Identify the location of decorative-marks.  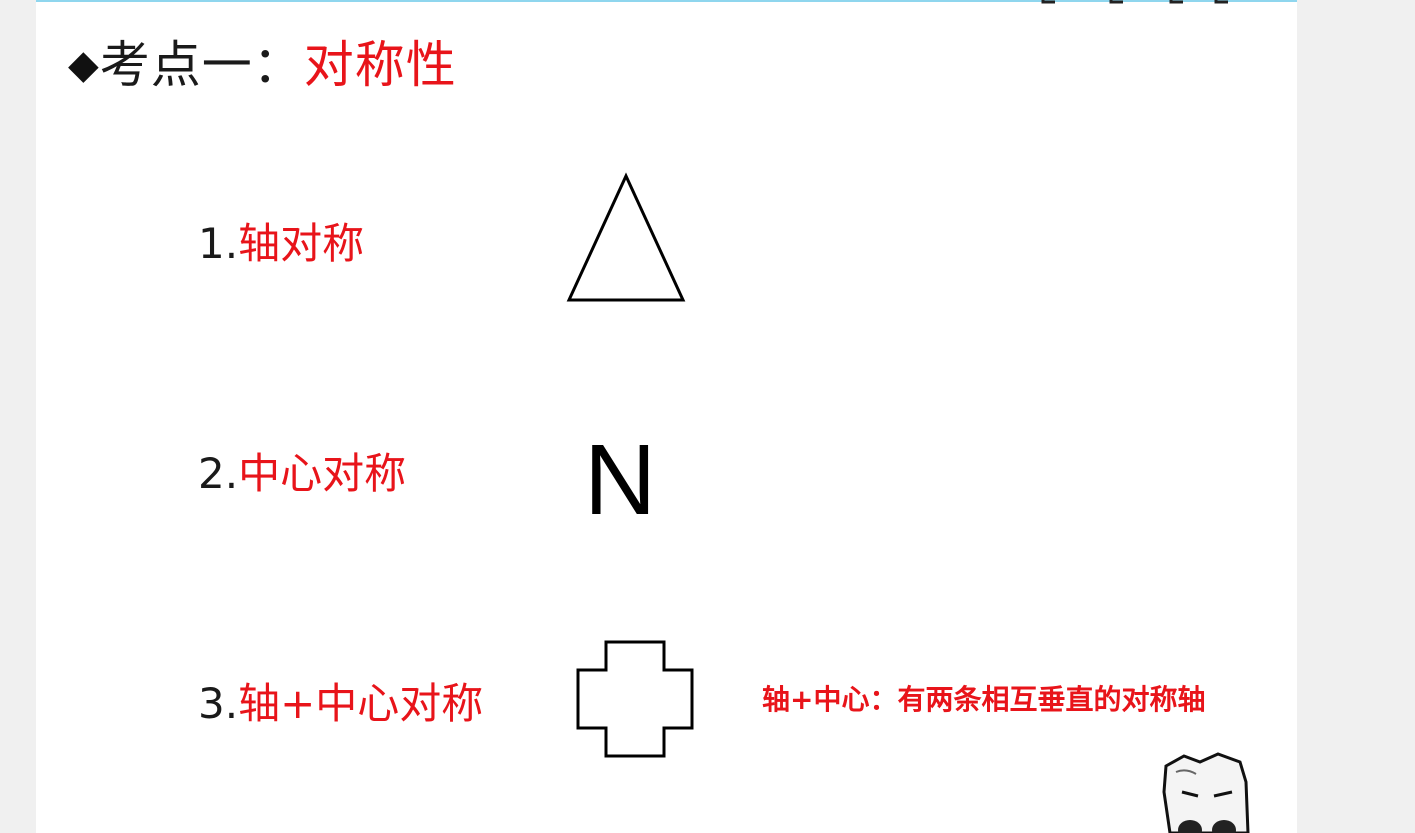
(1134, 2).